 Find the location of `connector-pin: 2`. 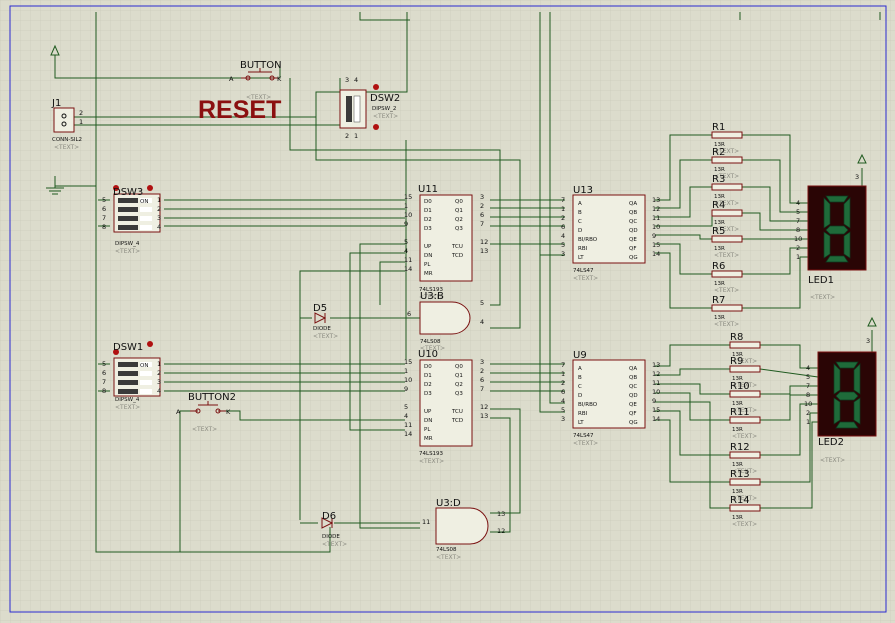

connector-pin: 2 is located at coordinates (81, 113).